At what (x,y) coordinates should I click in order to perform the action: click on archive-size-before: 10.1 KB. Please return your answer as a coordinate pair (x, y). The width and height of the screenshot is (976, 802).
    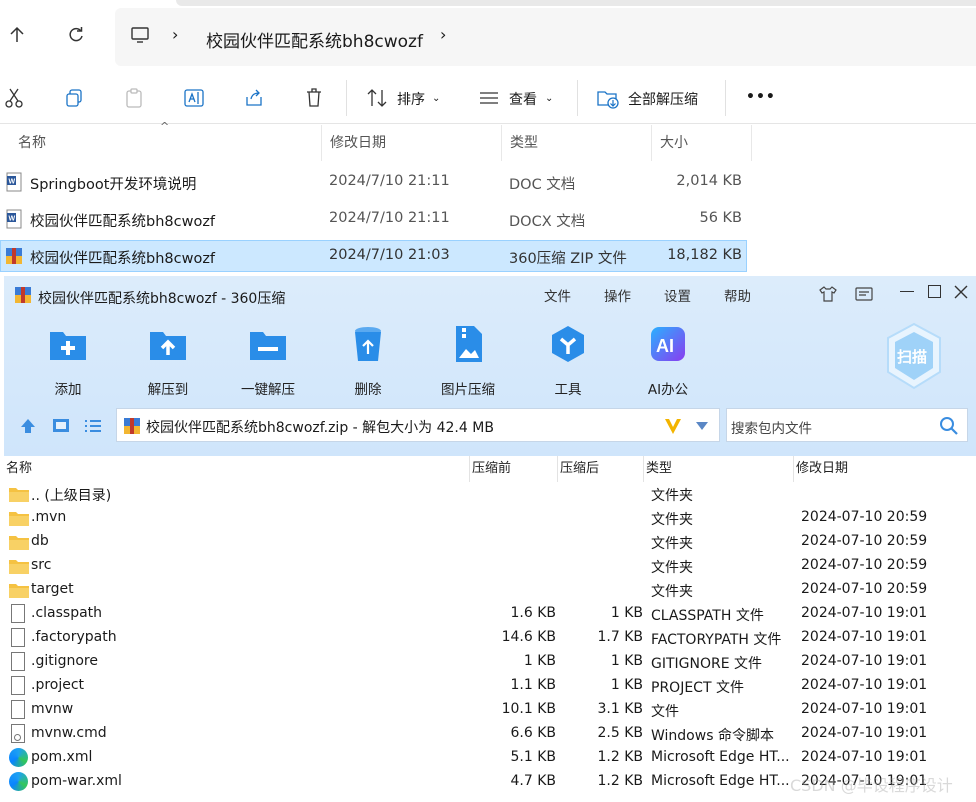
    Looking at the image, I should click on (528, 709).